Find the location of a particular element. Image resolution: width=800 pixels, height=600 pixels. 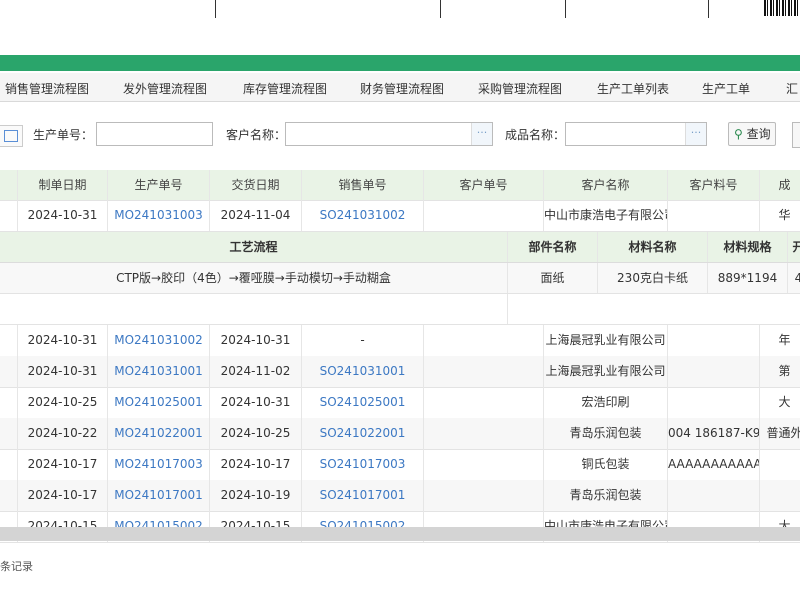

production-no-link: MO241025001 is located at coordinates (159, 402).